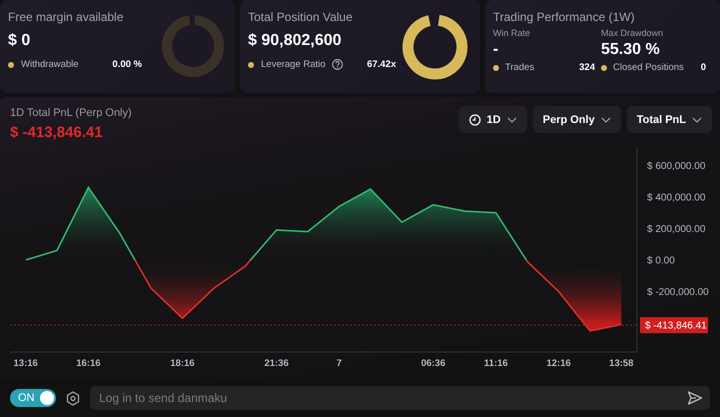 The height and width of the screenshot is (417, 720). I want to click on stat-value: 55.30 %, so click(631, 50).